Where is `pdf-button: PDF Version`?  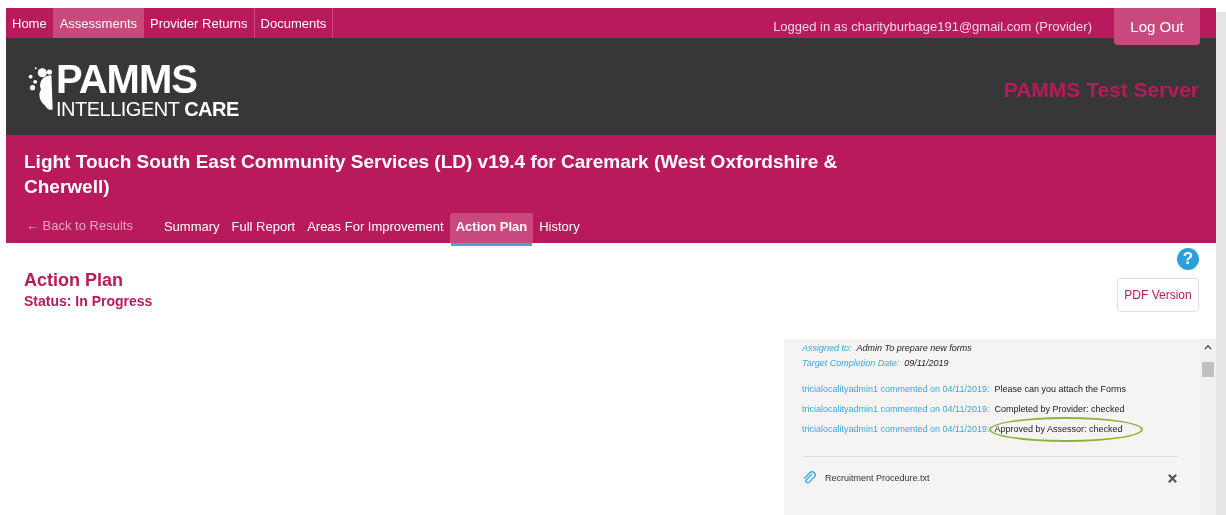 pdf-button: PDF Version is located at coordinates (1158, 295).